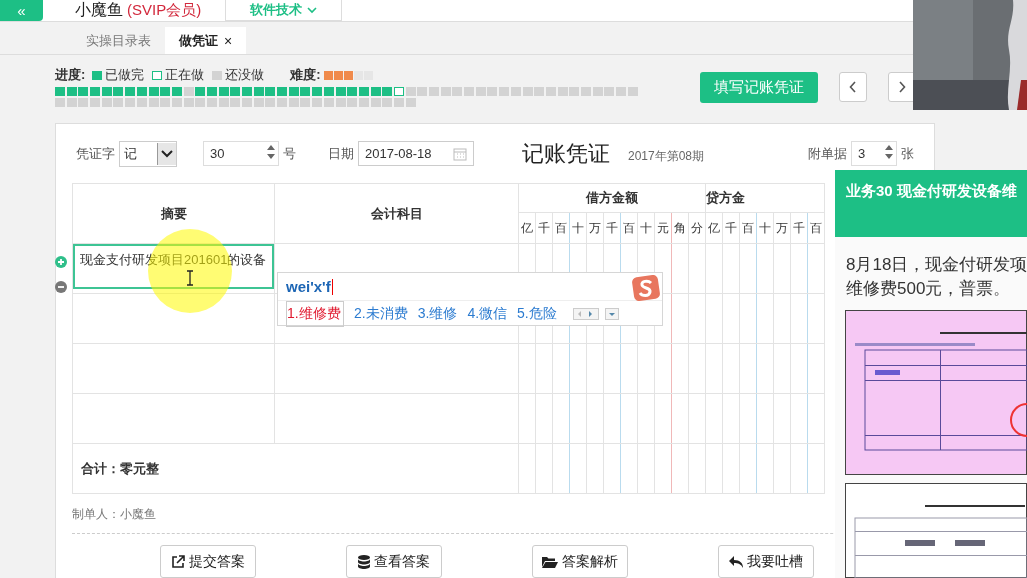 This screenshot has height=578, width=1027. Describe the element at coordinates (902, 87) in the screenshot. I see `next-button` at that location.